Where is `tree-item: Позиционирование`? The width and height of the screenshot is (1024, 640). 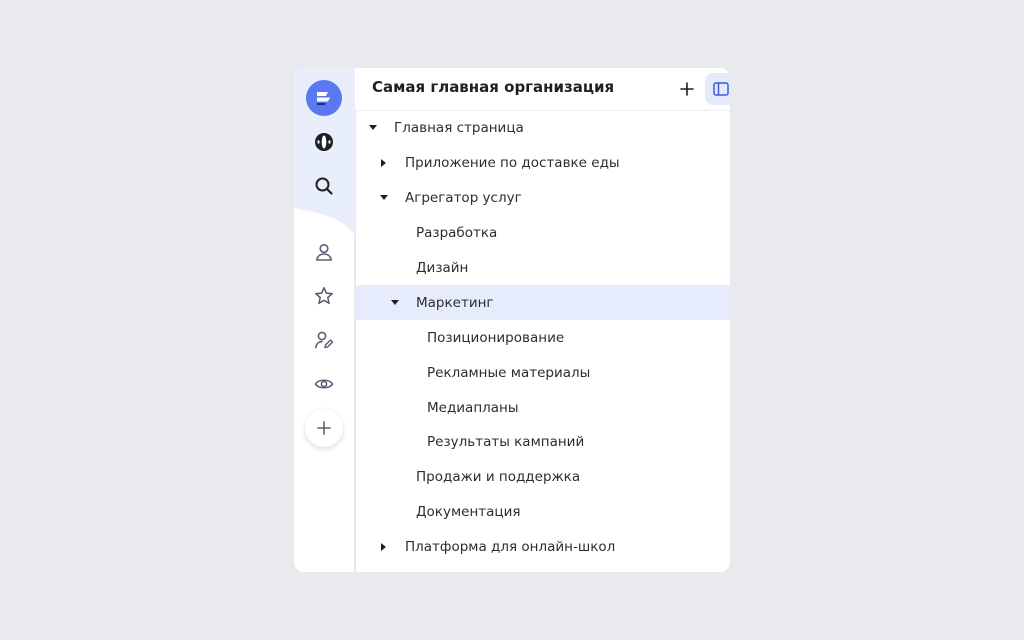
tree-item: Позиционирование is located at coordinates (542, 337).